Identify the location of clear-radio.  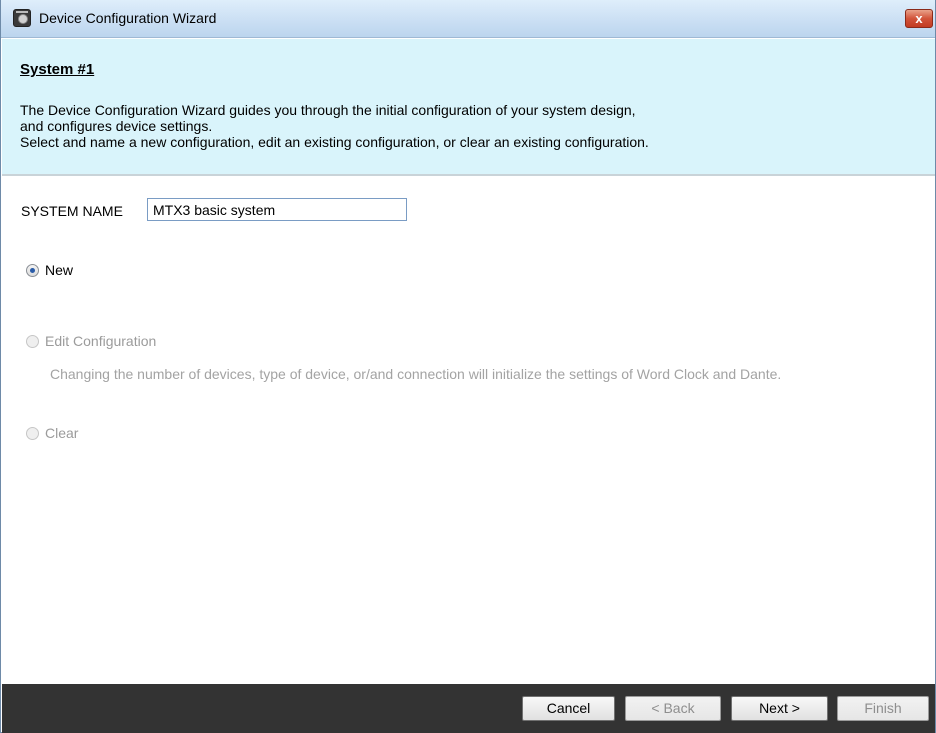
(32, 433).